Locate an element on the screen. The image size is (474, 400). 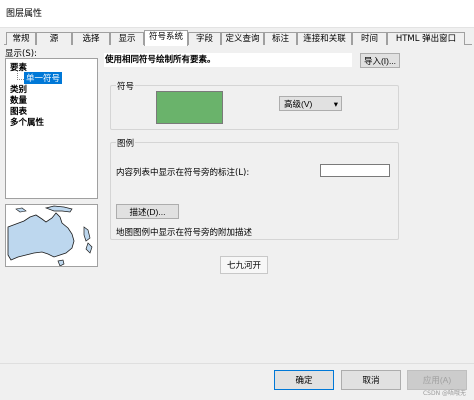
tab-8: 连接和关联 is located at coordinates (324, 38).